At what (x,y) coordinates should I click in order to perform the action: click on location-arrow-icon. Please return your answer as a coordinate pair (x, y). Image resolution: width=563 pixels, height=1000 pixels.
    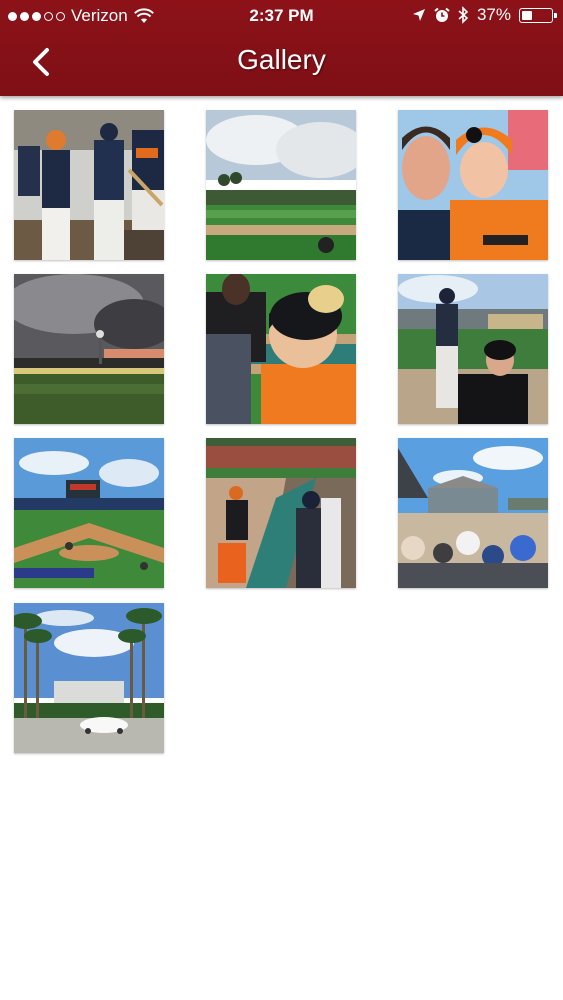
    Looking at the image, I should click on (418, 15).